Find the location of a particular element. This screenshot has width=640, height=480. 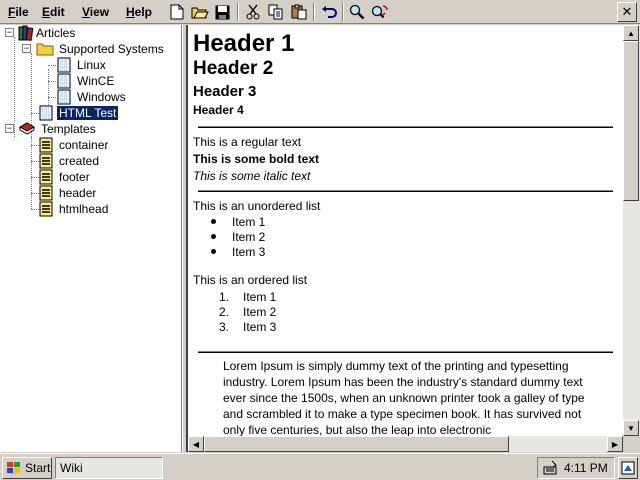

copy-icon is located at coordinates (275, 12).